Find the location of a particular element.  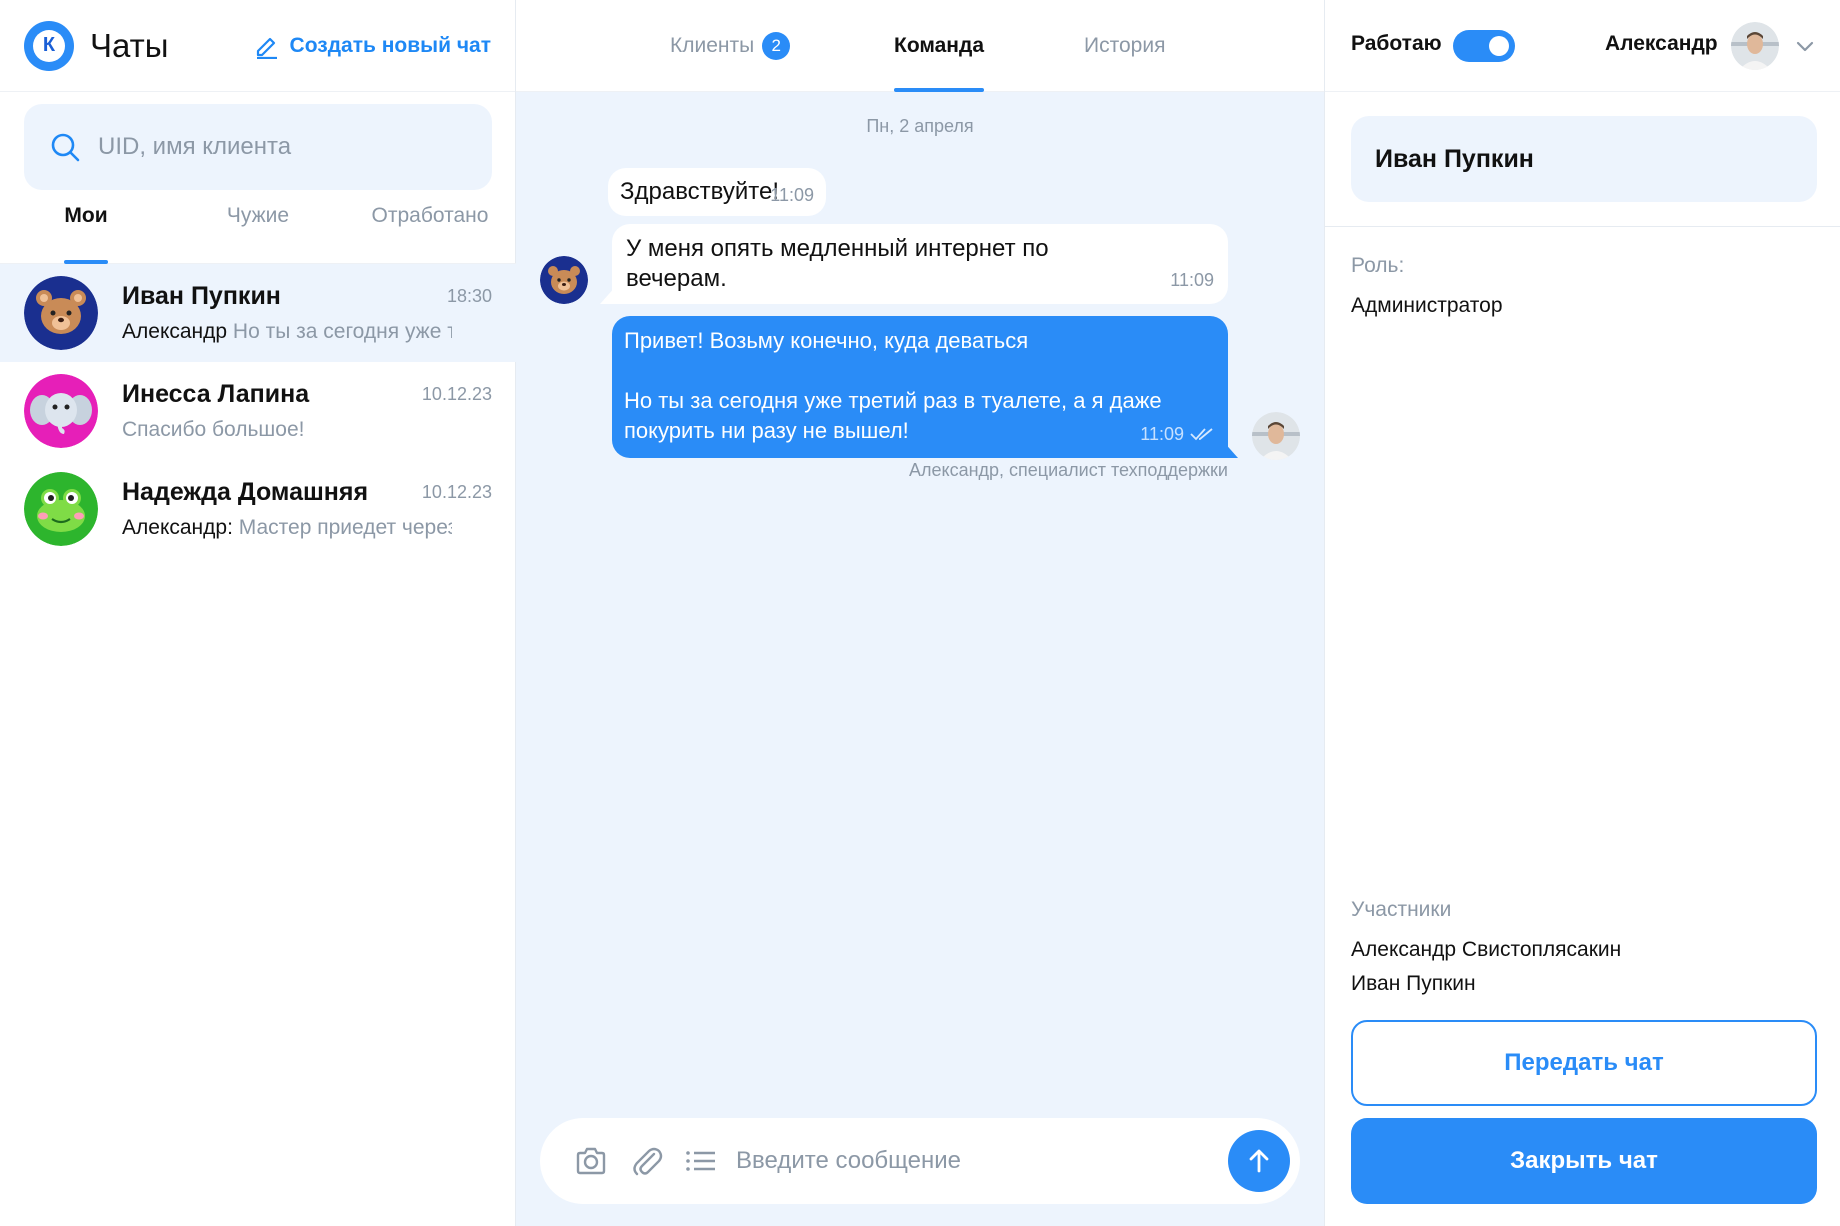

search-box is located at coordinates (258, 147).